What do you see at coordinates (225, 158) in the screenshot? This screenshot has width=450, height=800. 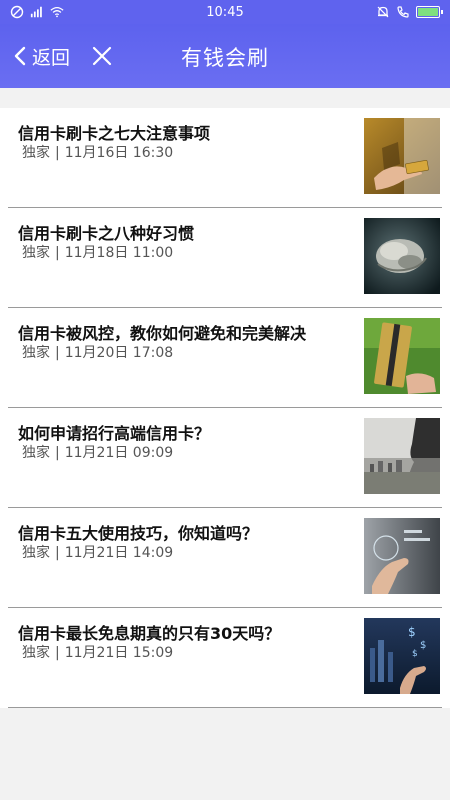 I see `list-item: 信用卡刷卡之七大注意事项 独家 | 11月16日 16:30` at bounding box center [225, 158].